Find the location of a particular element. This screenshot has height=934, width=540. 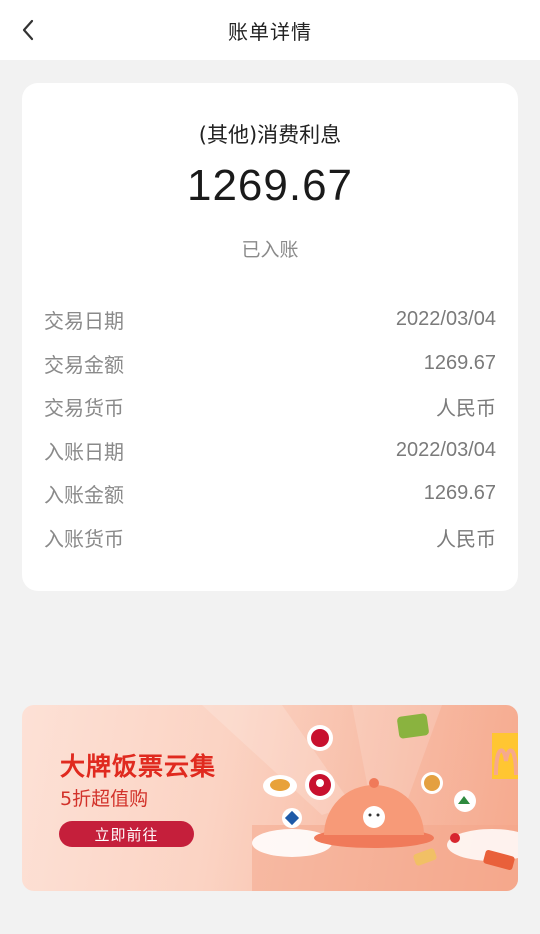

mcdonalds-logo is located at coordinates (505, 756).